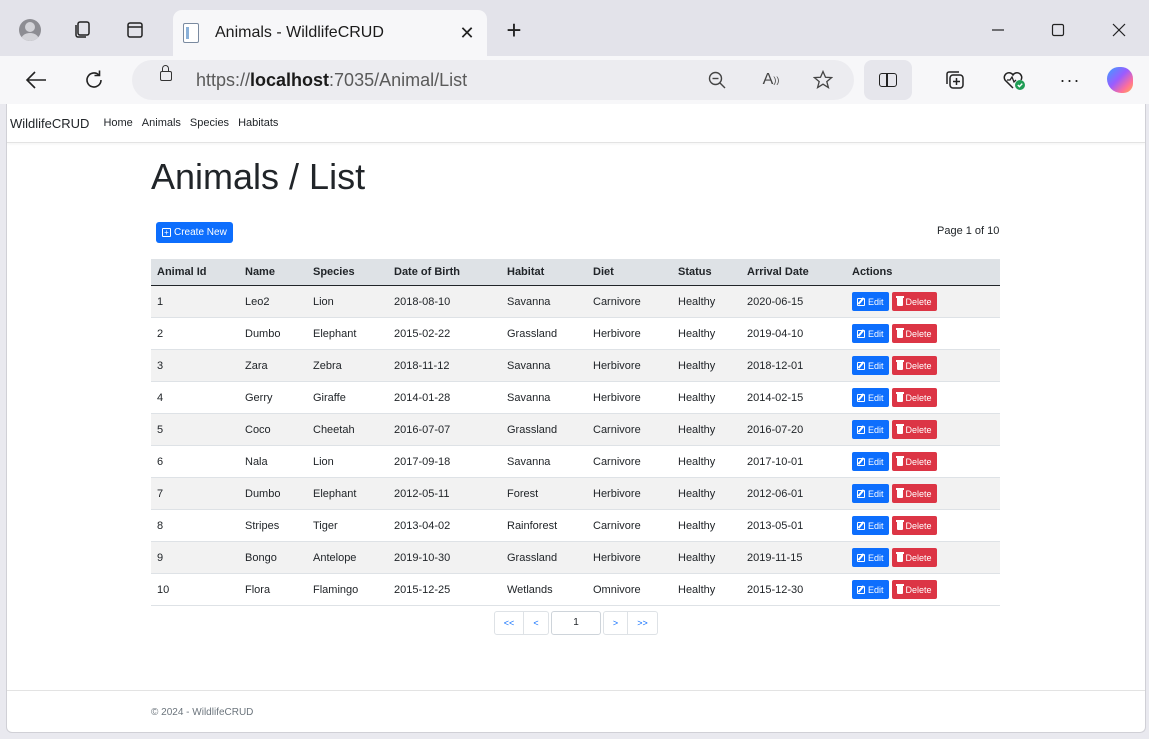 Image resolution: width=1149 pixels, height=739 pixels. What do you see at coordinates (444, 301) in the screenshot?
I see `table-cell: 2018-08-10` at bounding box center [444, 301].